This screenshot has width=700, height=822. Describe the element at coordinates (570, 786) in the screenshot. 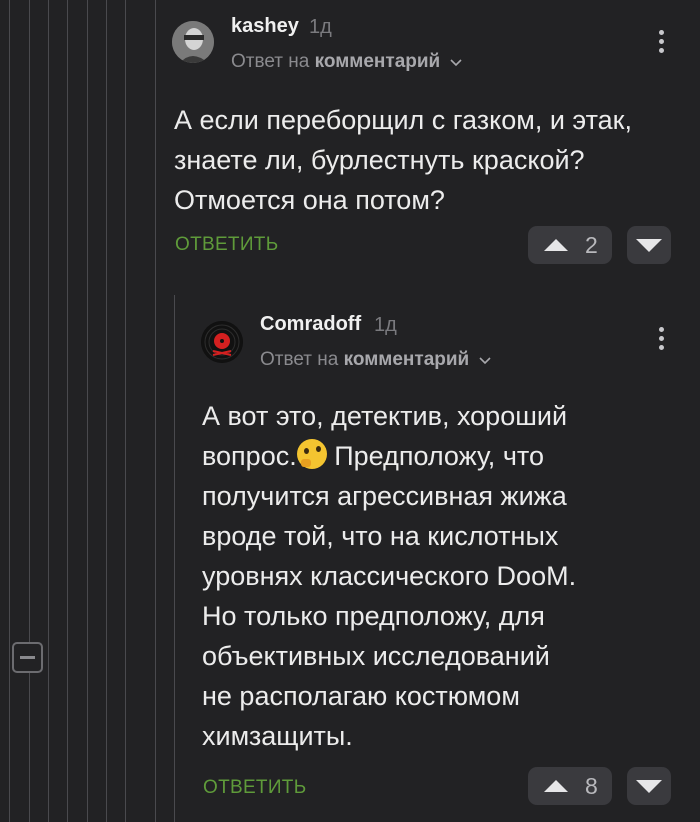

I see `upvote-button: 8` at that location.